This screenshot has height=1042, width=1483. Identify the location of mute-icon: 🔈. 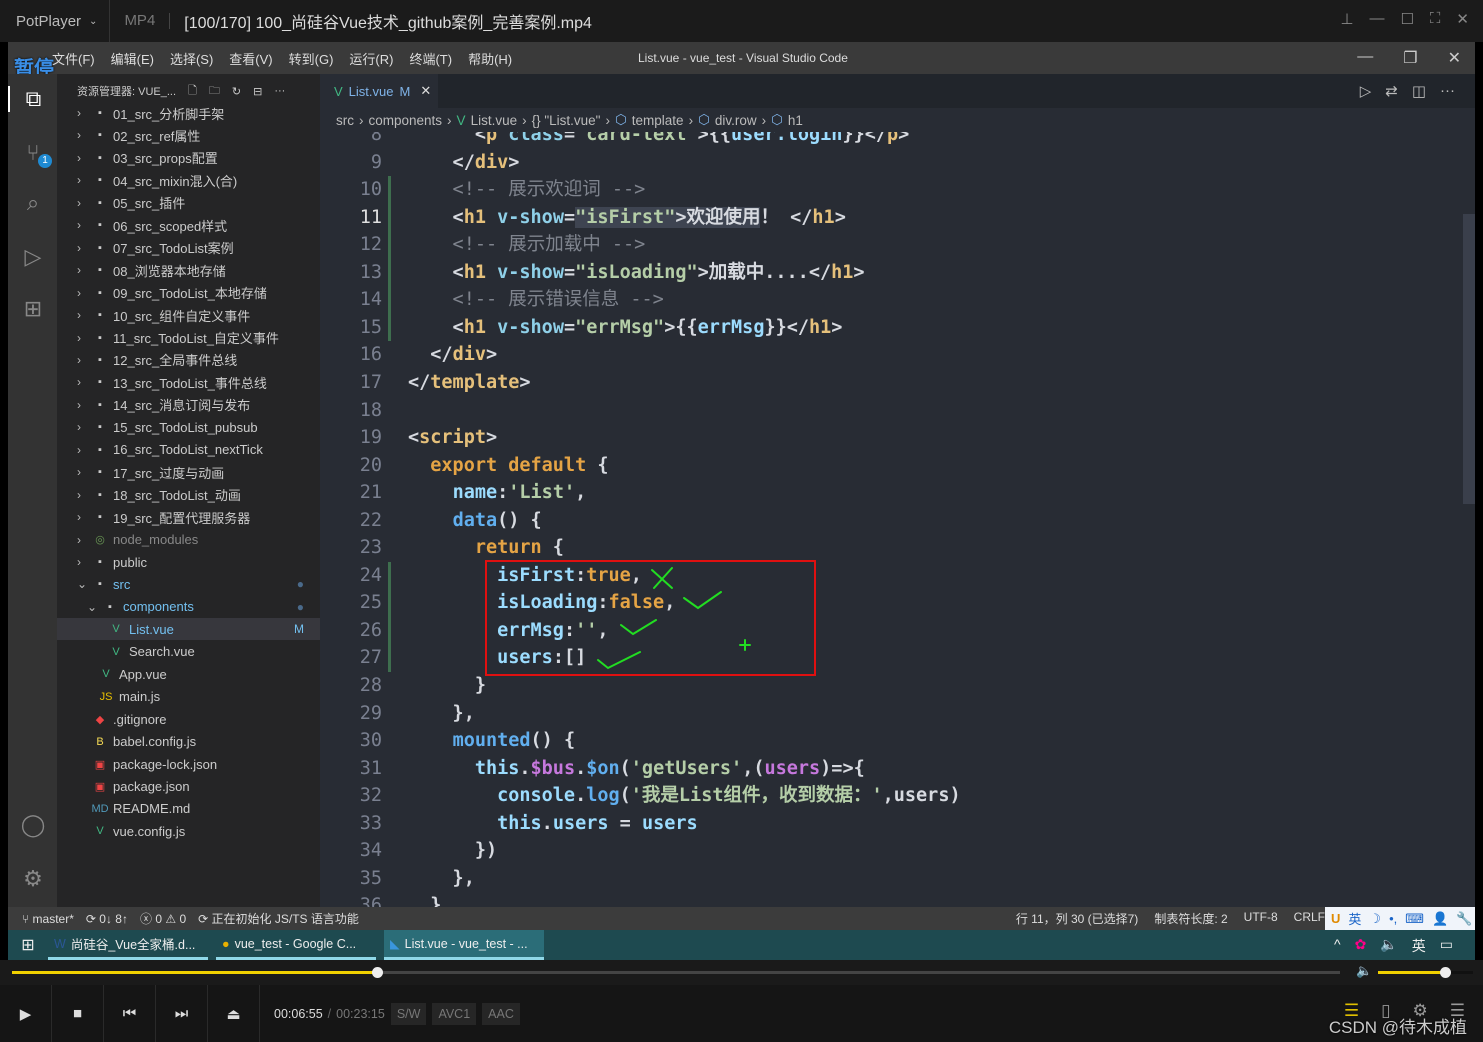
(1364, 971).